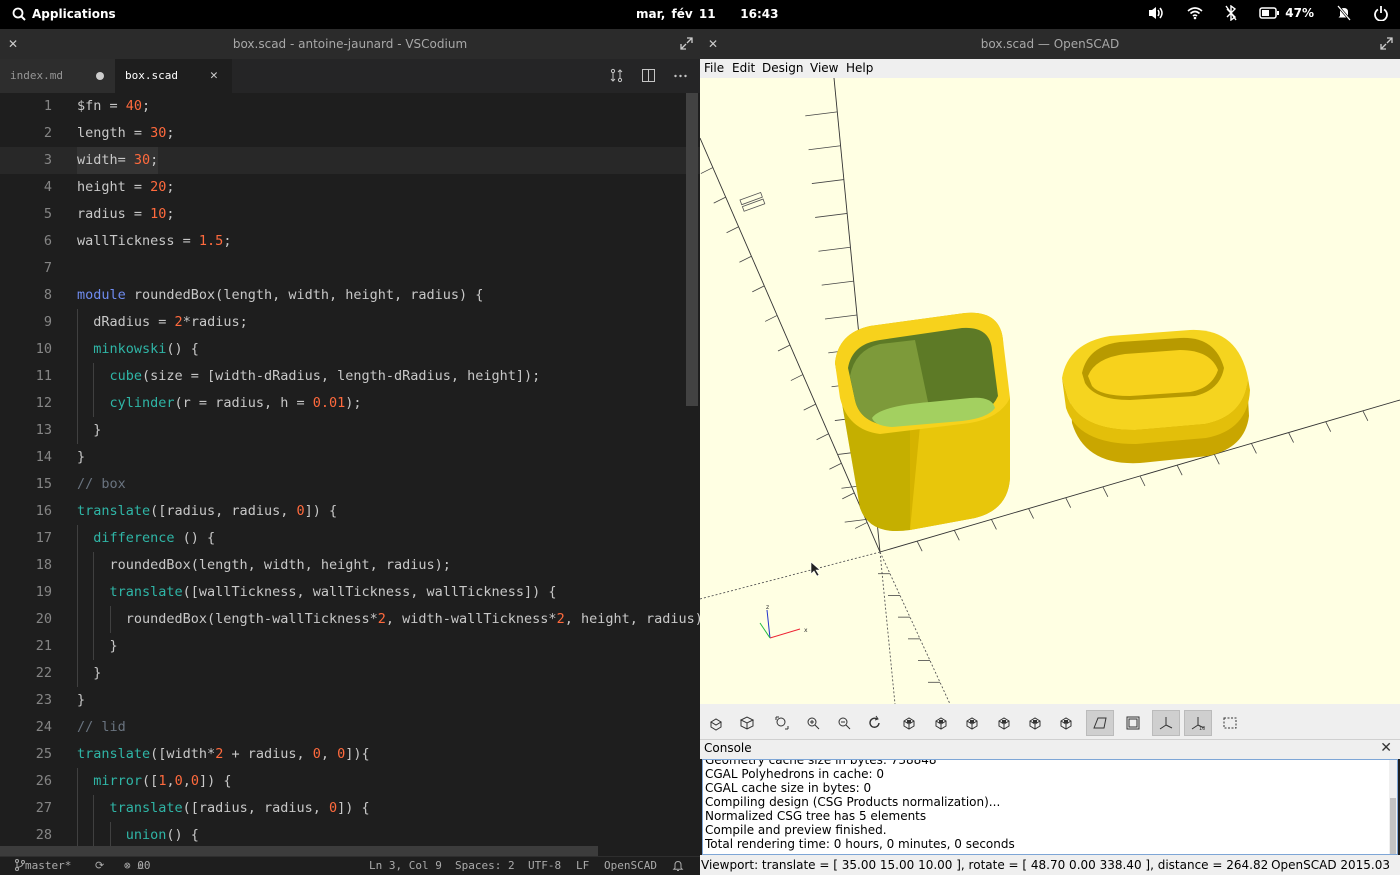  I want to click on vscodium-window-title: box.scad - antoine-jaunard - VSCodium, so click(350, 44).